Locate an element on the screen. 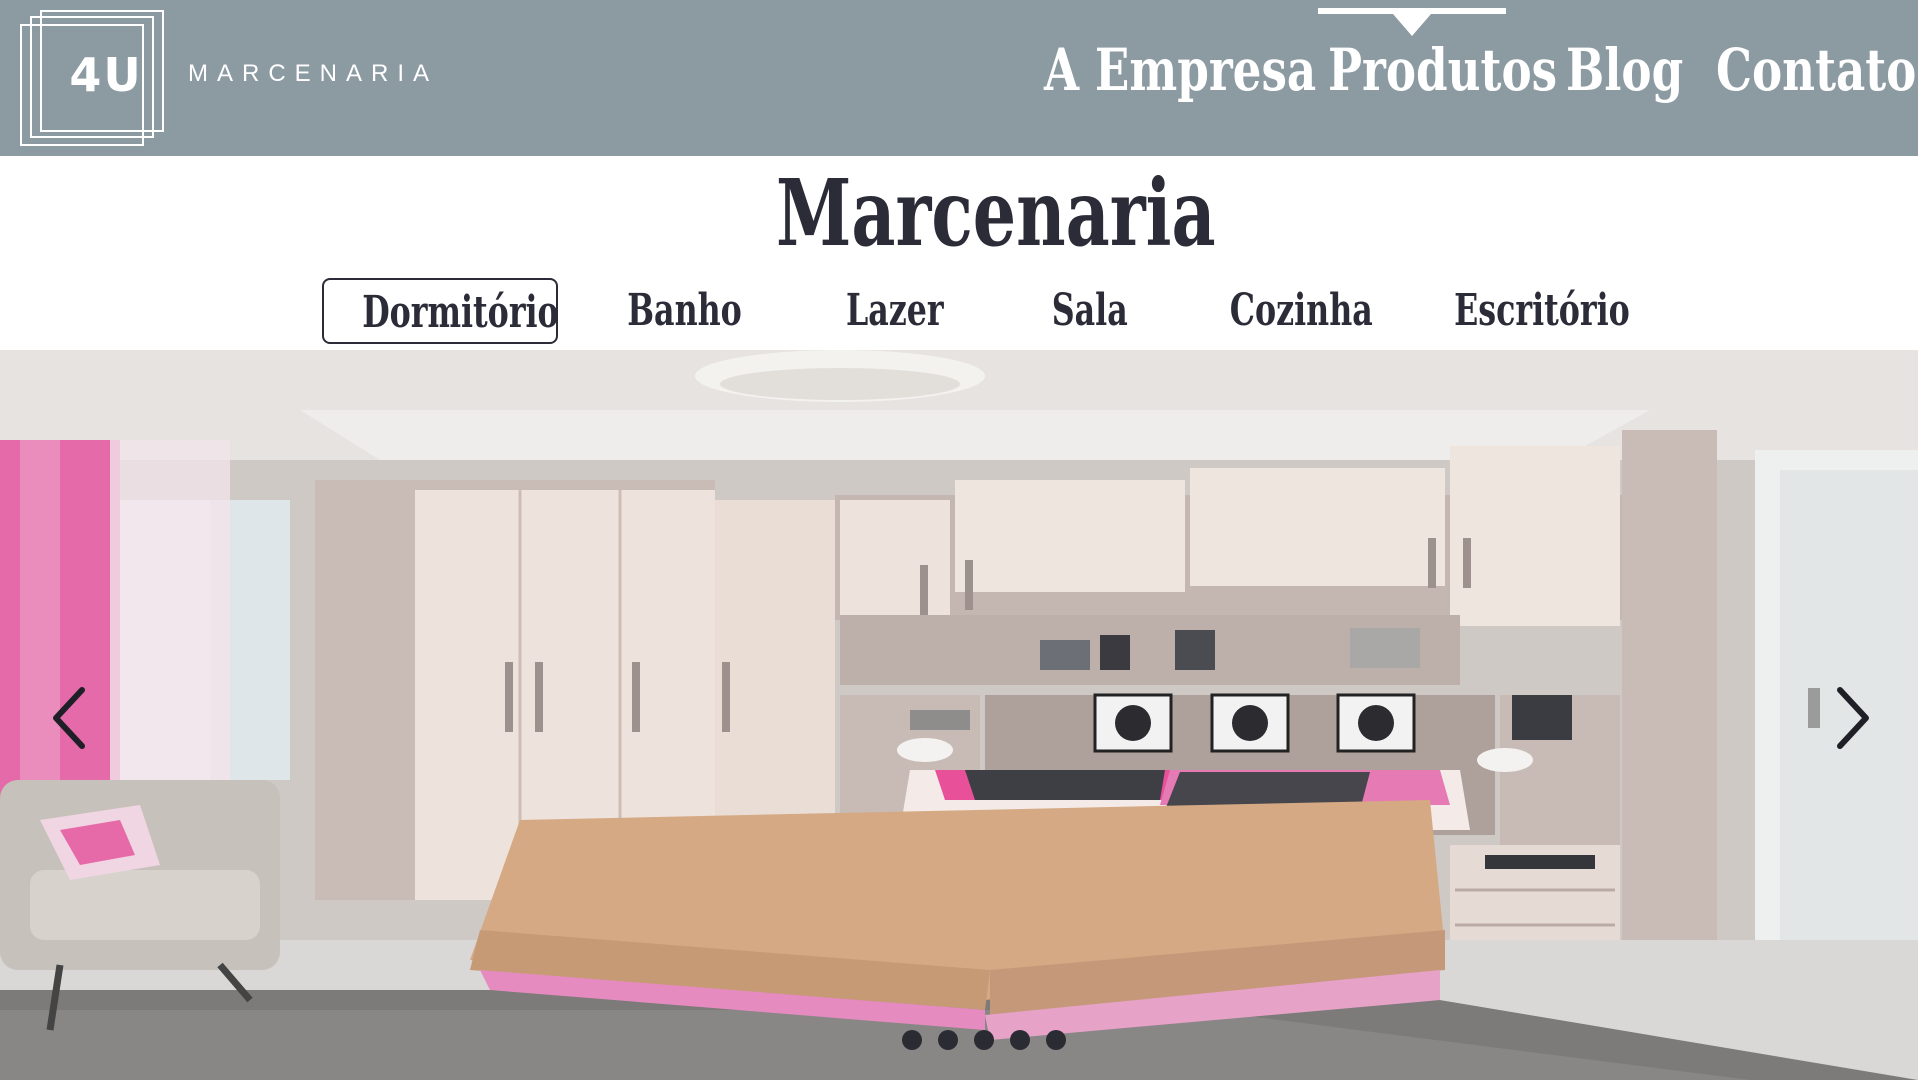 The image size is (1918, 1080). tab-label: Dormitório is located at coordinates (460, 312).